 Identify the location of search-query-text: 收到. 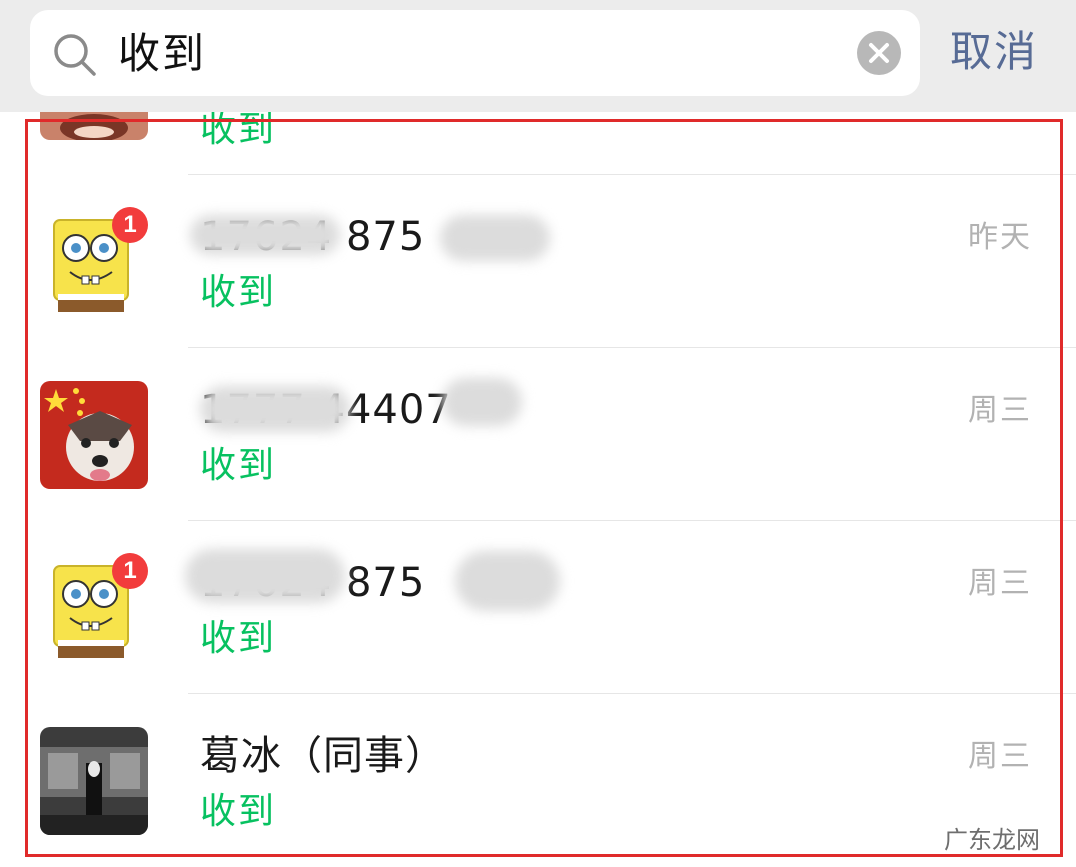
(162, 54).